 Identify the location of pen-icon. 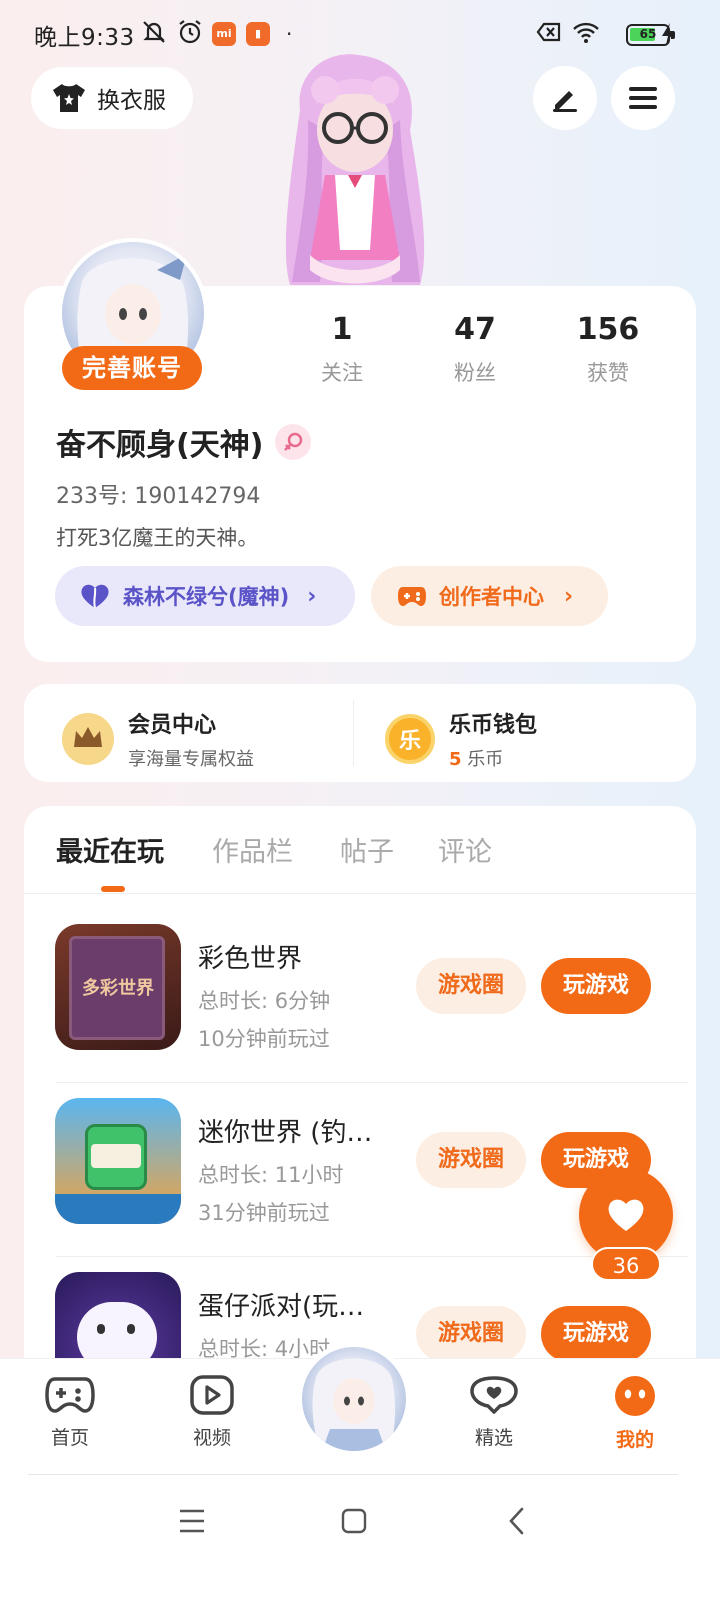
(565, 101).